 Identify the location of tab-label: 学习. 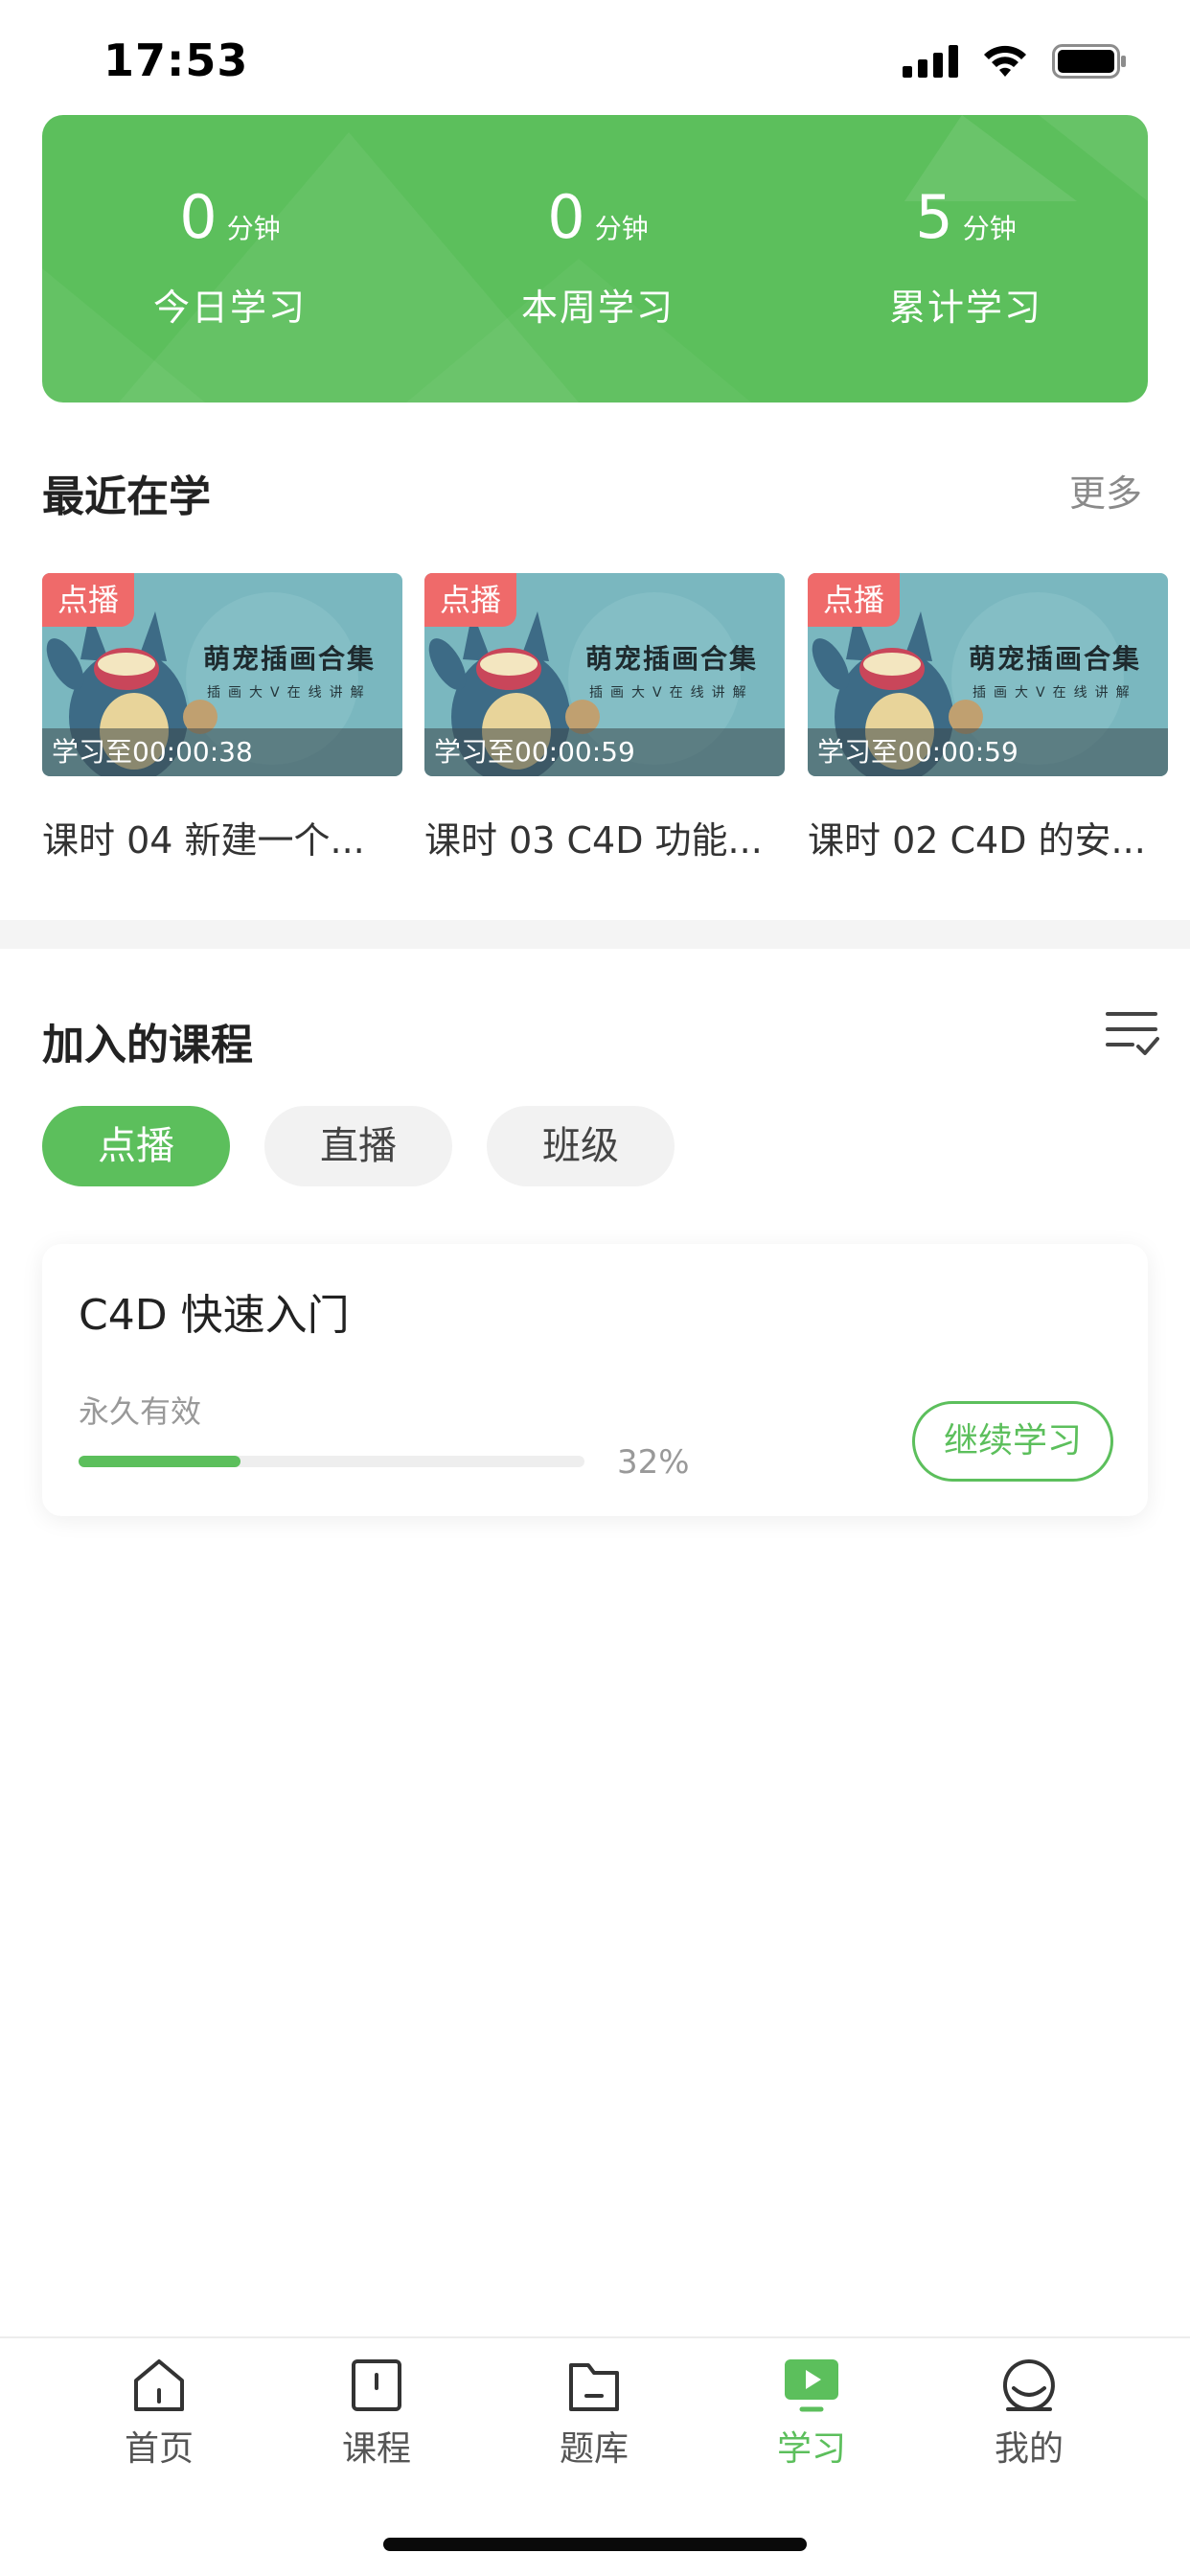
(811, 2449).